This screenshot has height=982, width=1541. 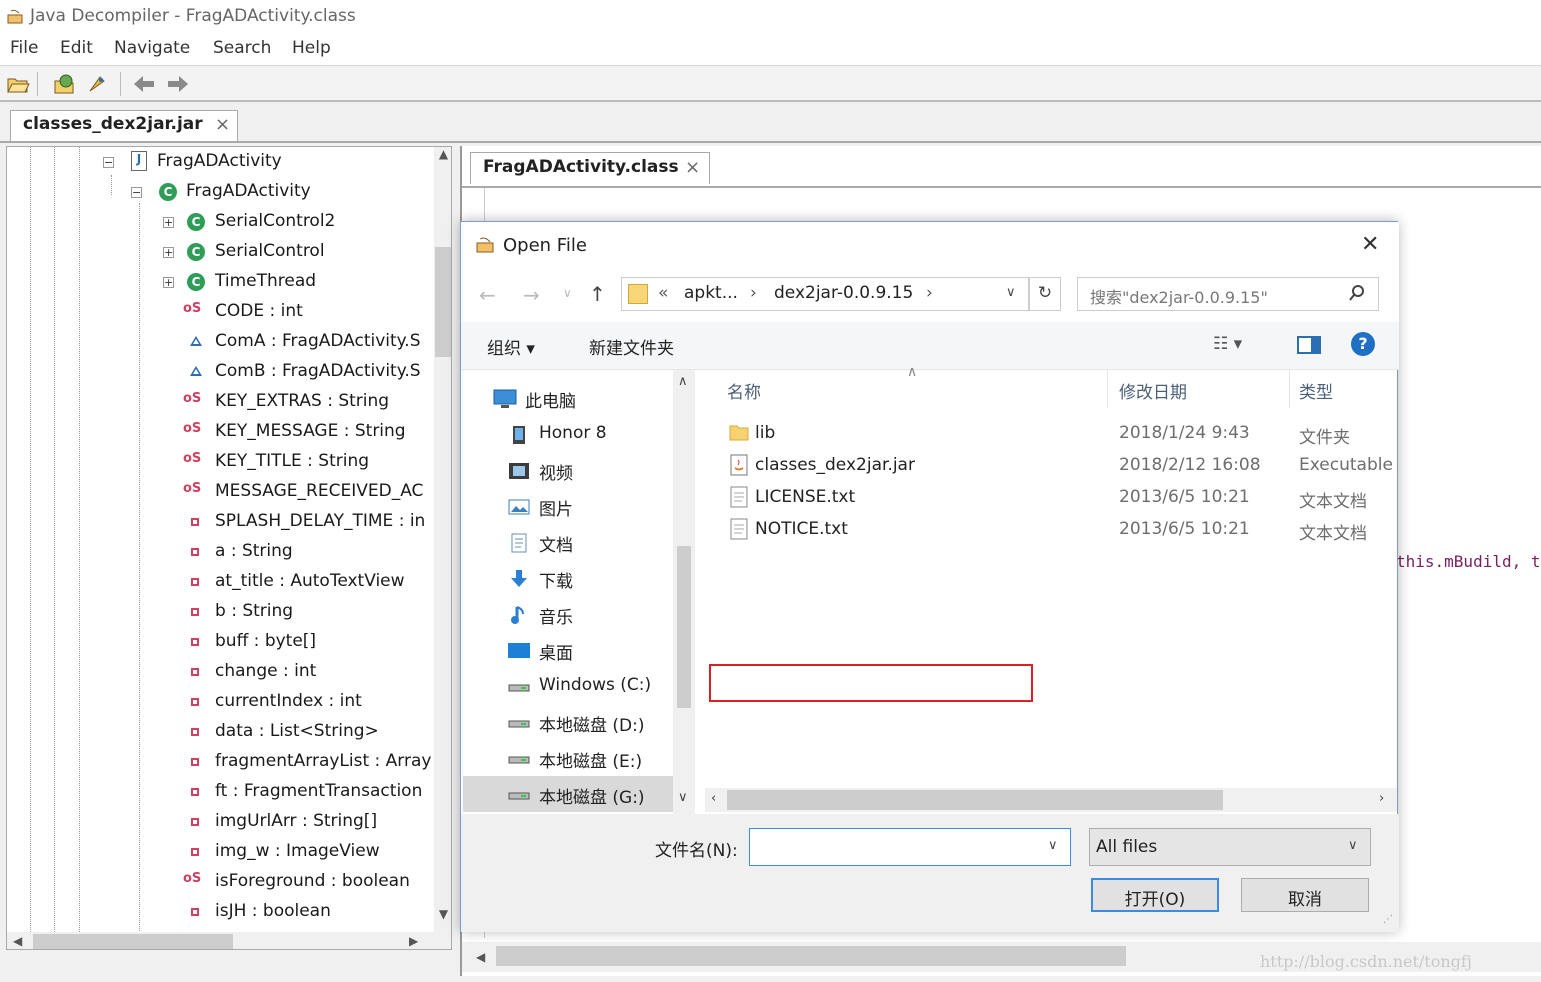 I want to click on scroll-right-icon: ›, so click(x=1381, y=798).